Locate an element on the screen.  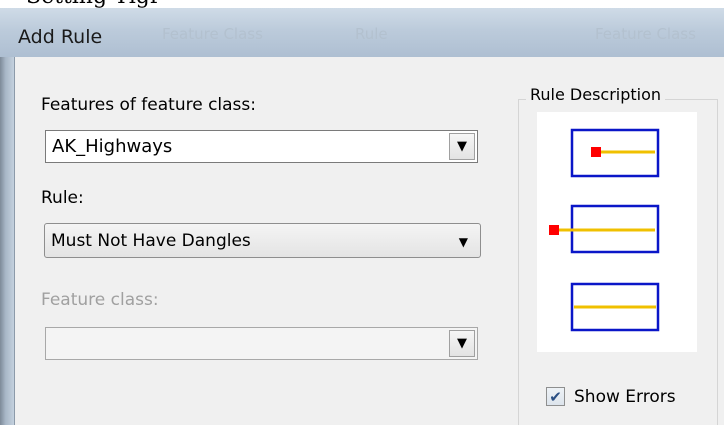
ghost-header-3: Feature Class is located at coordinates (645, 34).